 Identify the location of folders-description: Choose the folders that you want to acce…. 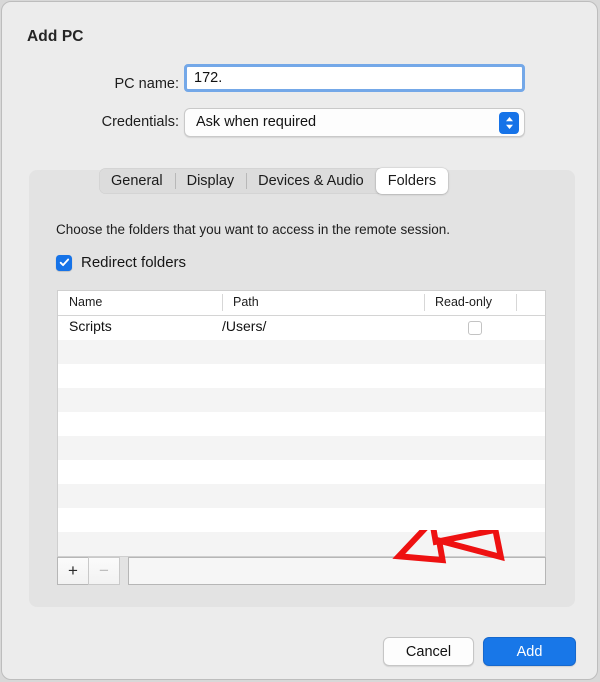
(253, 229).